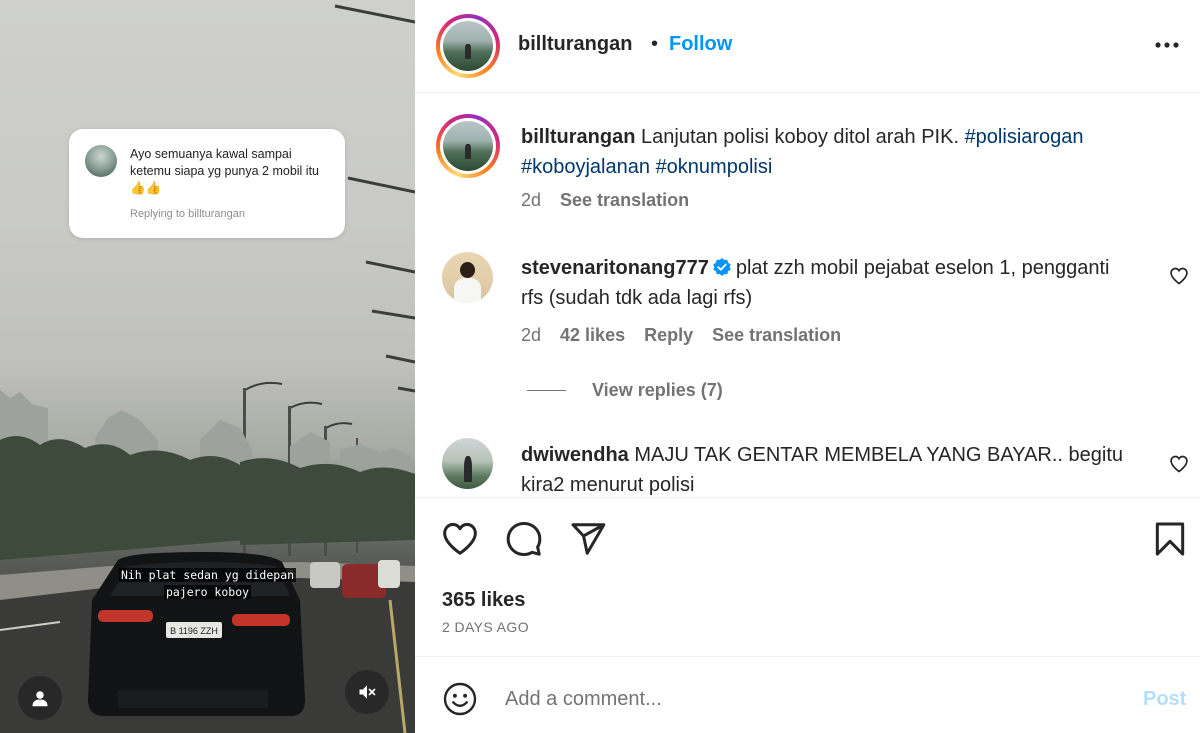  Describe the element at coordinates (531, 335) in the screenshot. I see `comment-time: 2d` at that location.